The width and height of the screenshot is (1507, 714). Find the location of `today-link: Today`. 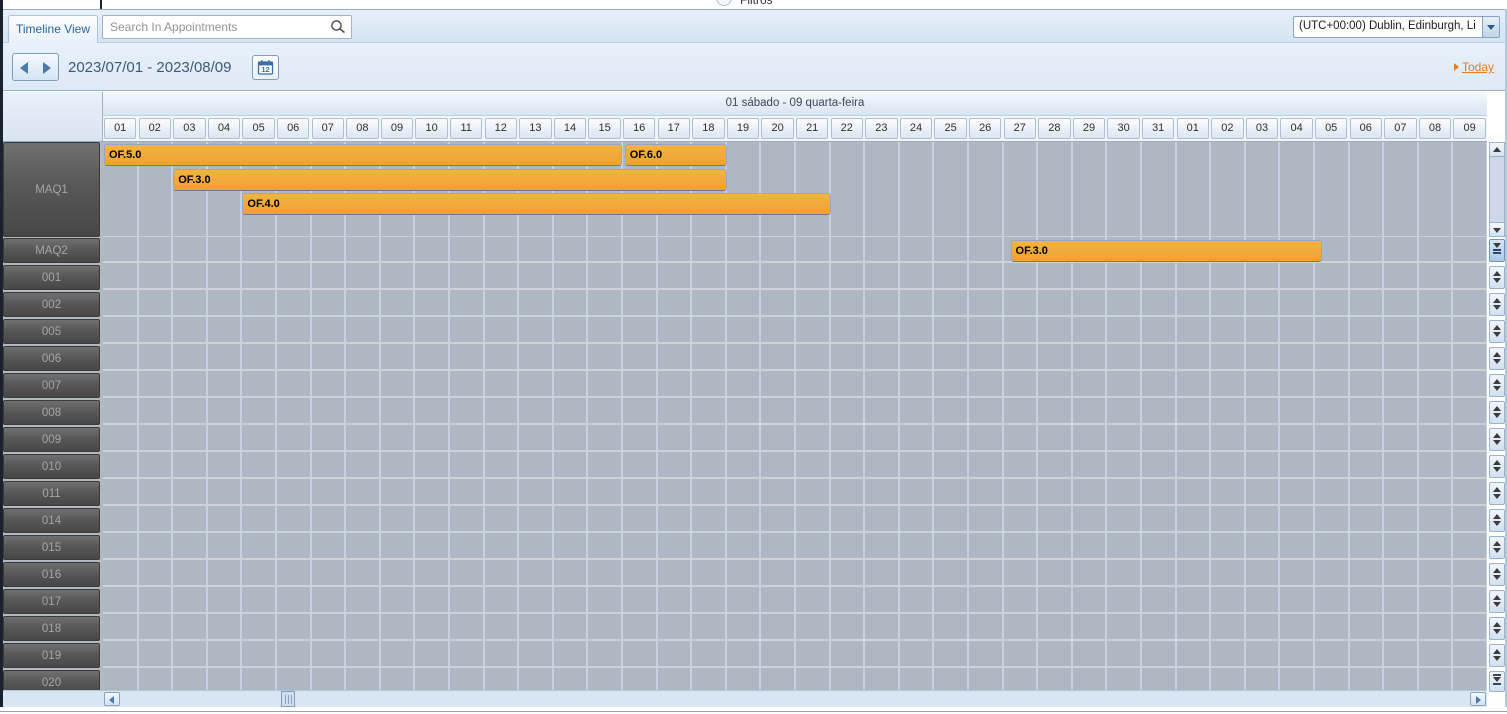

today-link: Today is located at coordinates (1473, 67).